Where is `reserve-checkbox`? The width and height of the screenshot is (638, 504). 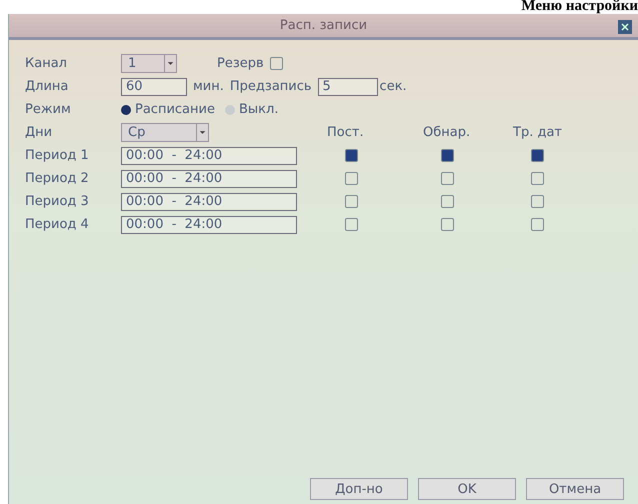
reserve-checkbox is located at coordinates (276, 63).